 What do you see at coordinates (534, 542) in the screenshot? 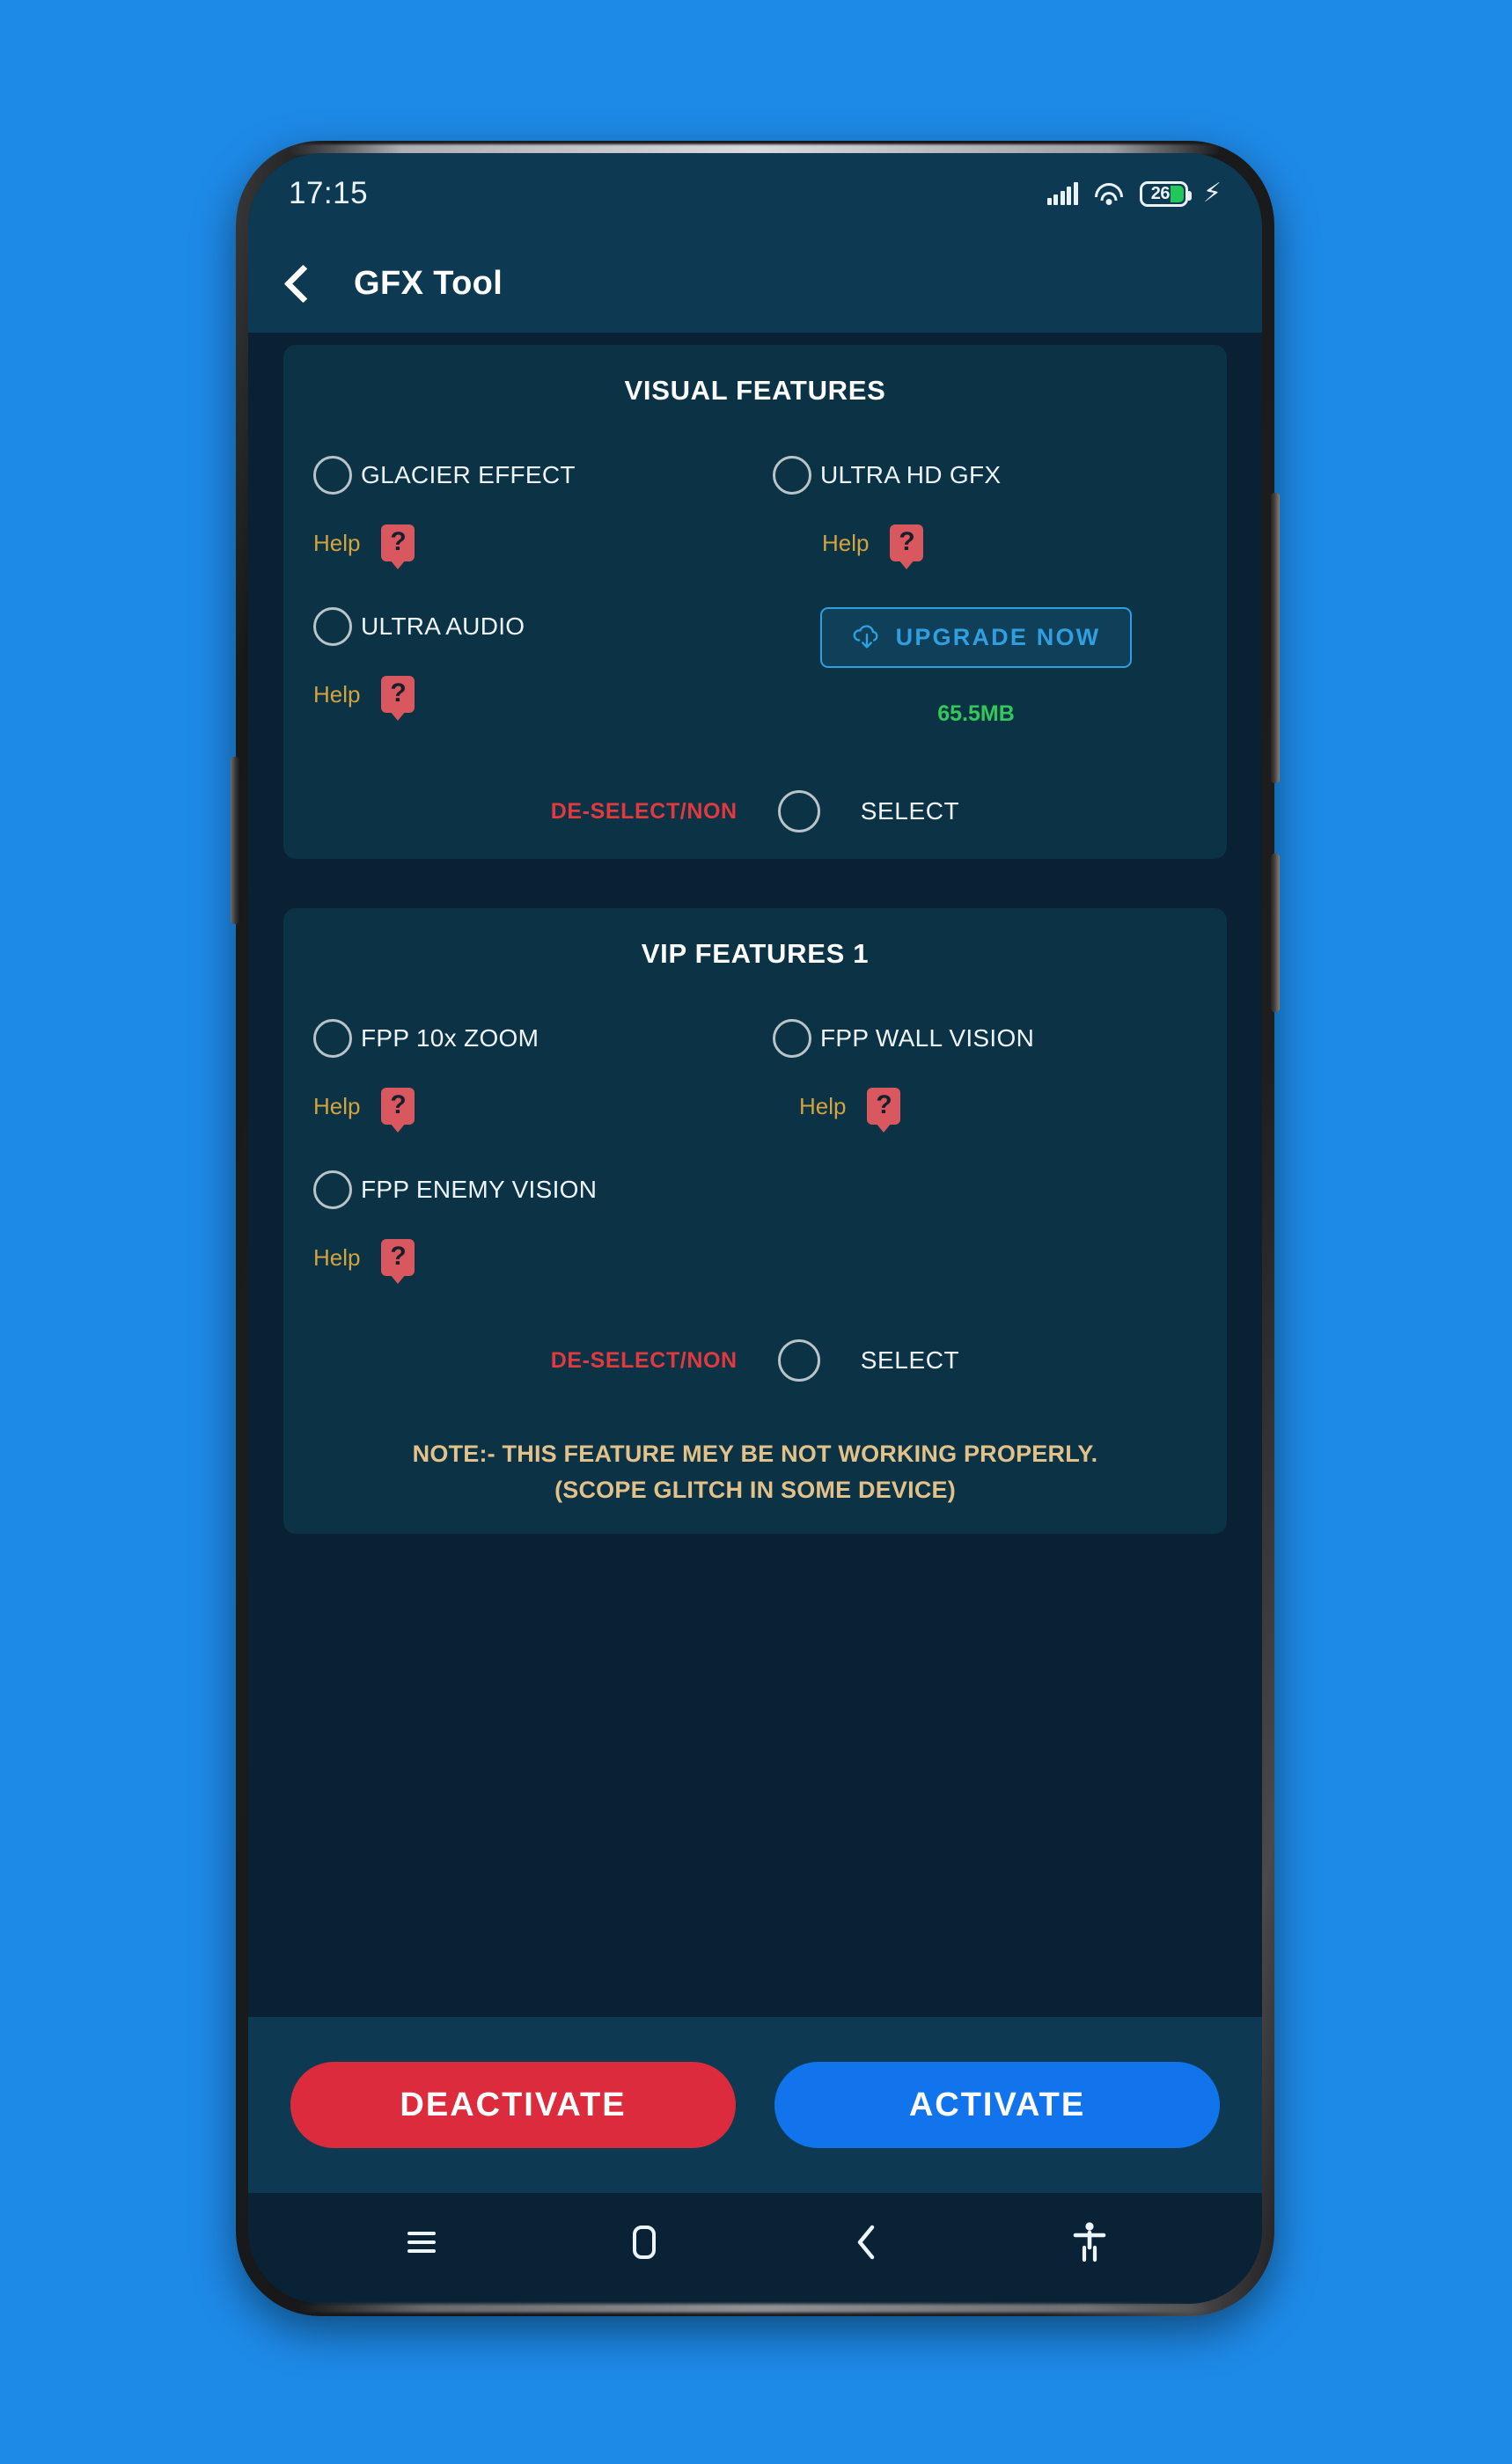
I see `help-glacier-effect: Help ?` at bounding box center [534, 542].